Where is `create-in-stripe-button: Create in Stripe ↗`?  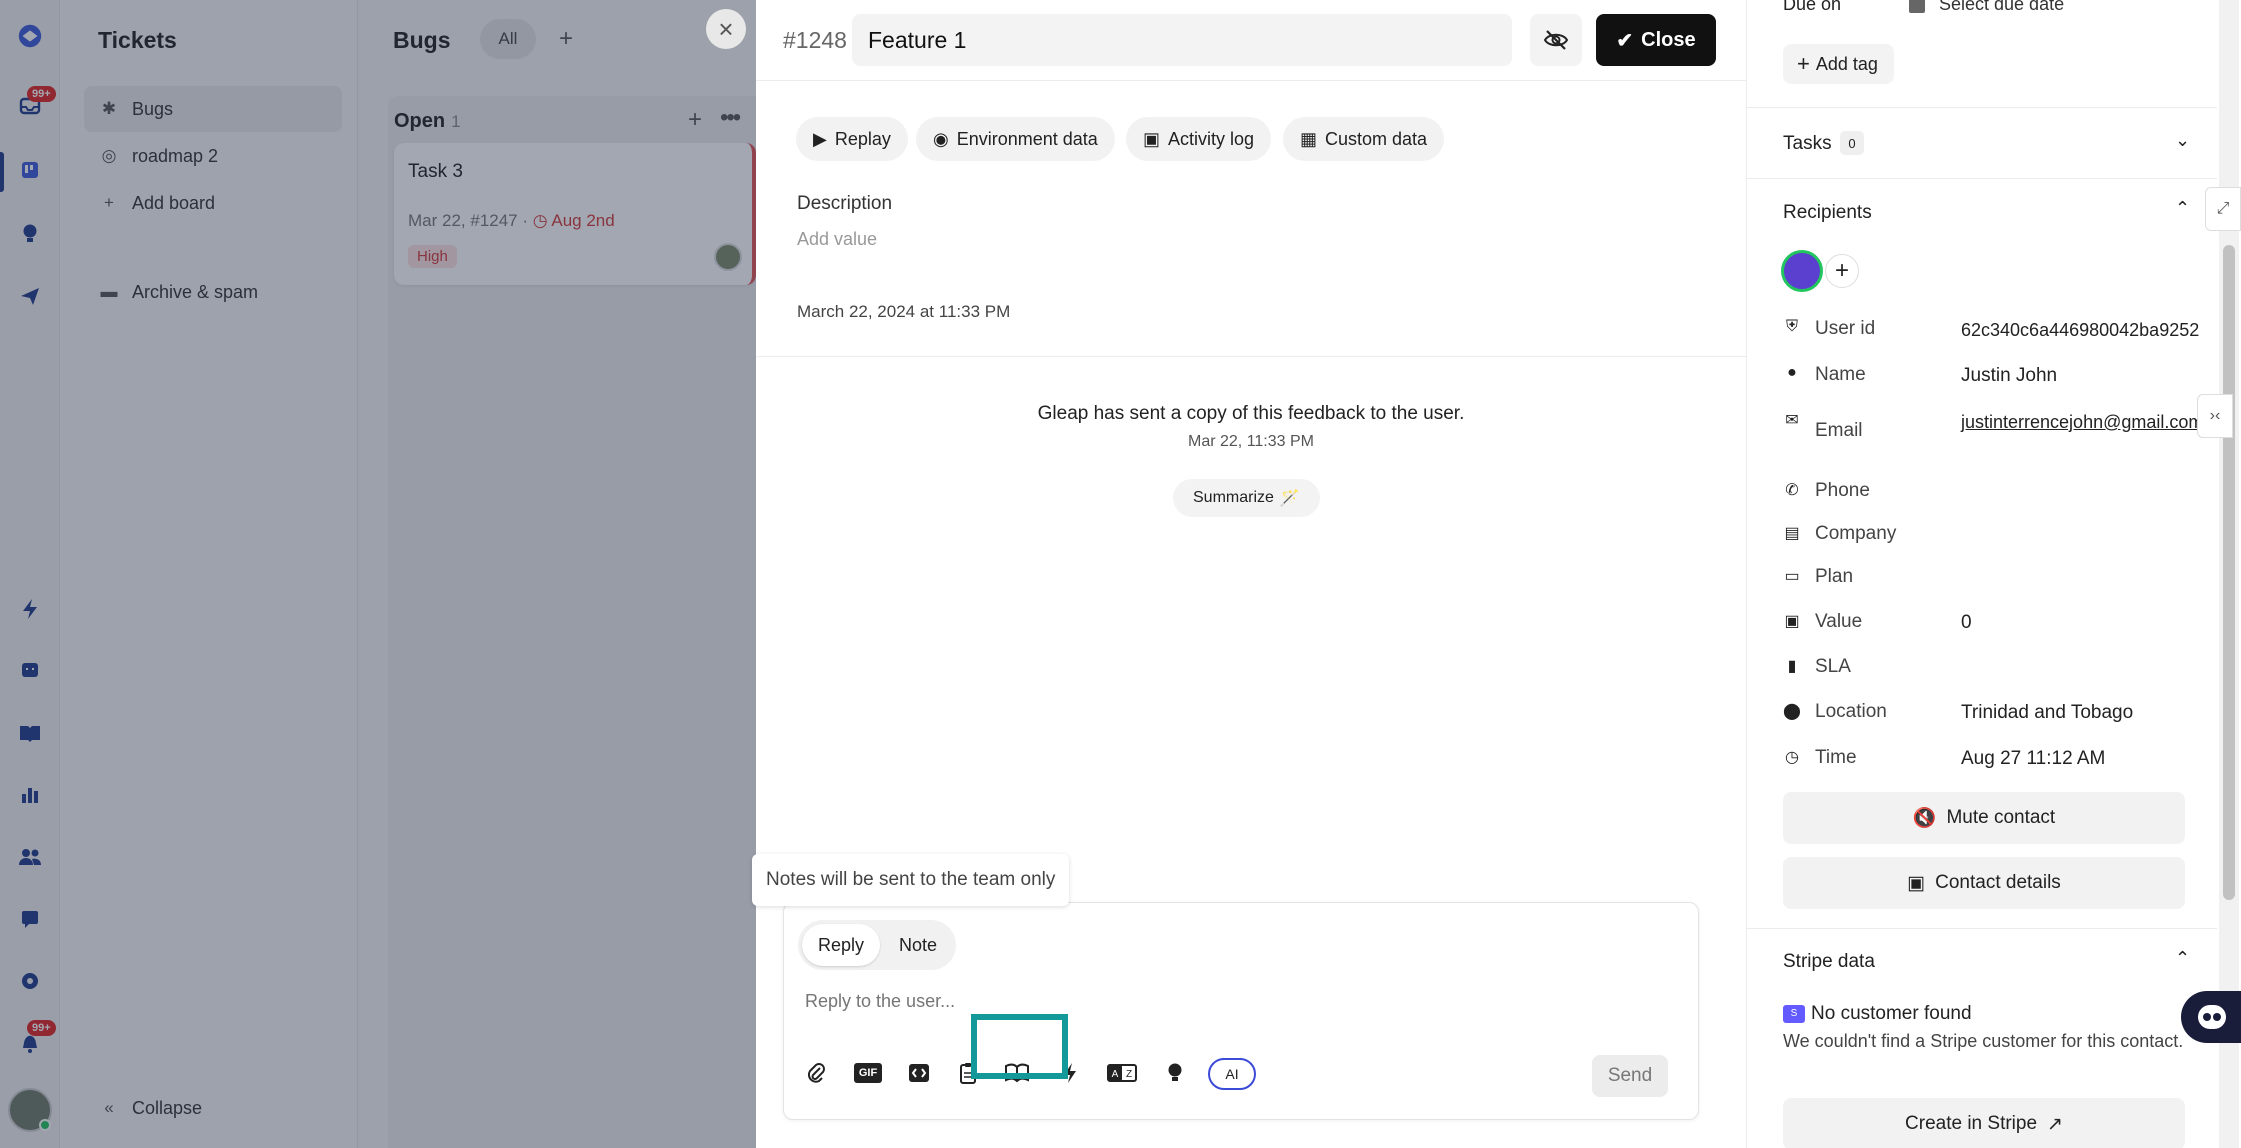
create-in-stripe-button: Create in Stripe ↗ is located at coordinates (1984, 1123).